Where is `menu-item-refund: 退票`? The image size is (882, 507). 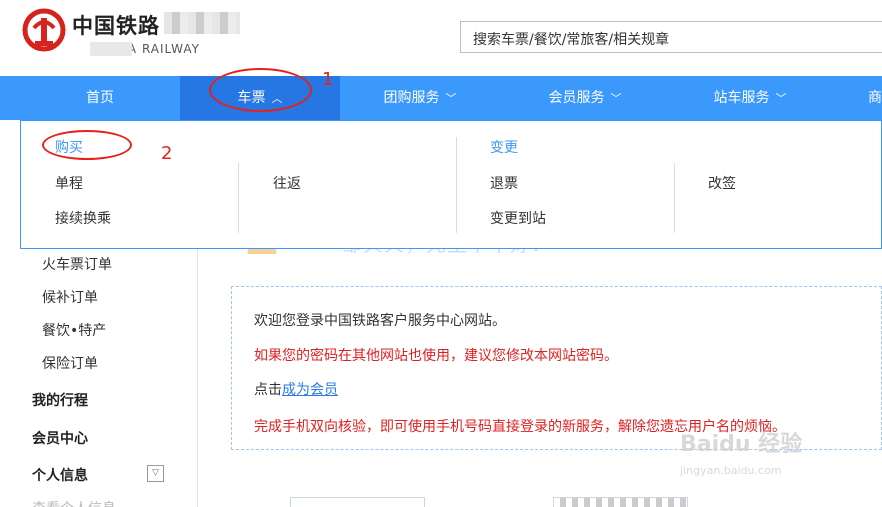 menu-item-refund: 退票 is located at coordinates (504, 183).